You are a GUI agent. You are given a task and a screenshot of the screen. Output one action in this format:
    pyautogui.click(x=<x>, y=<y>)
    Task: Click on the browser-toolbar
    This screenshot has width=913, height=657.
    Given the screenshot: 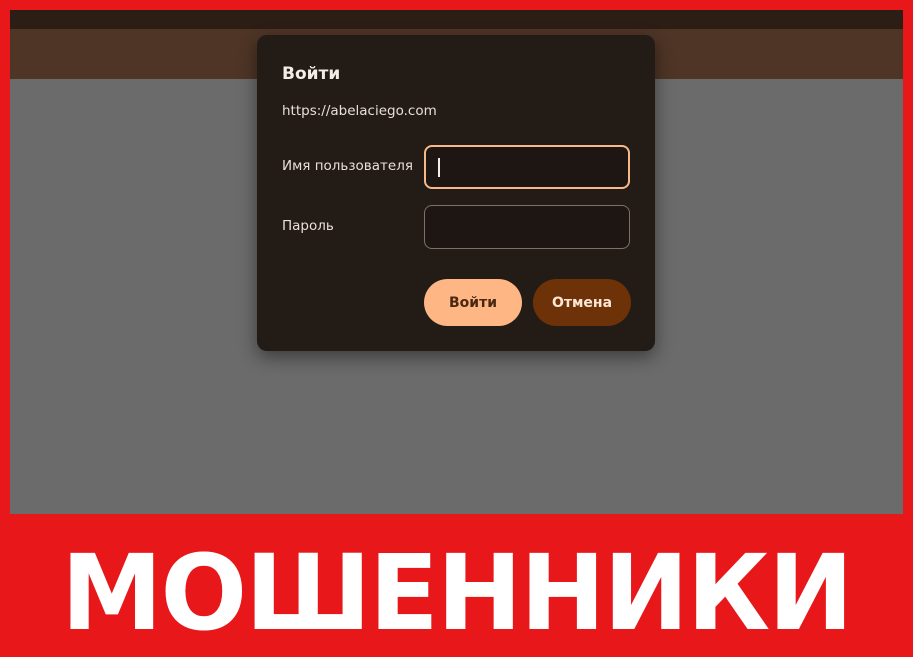 What is the action you would take?
    pyautogui.click(x=456, y=19)
    